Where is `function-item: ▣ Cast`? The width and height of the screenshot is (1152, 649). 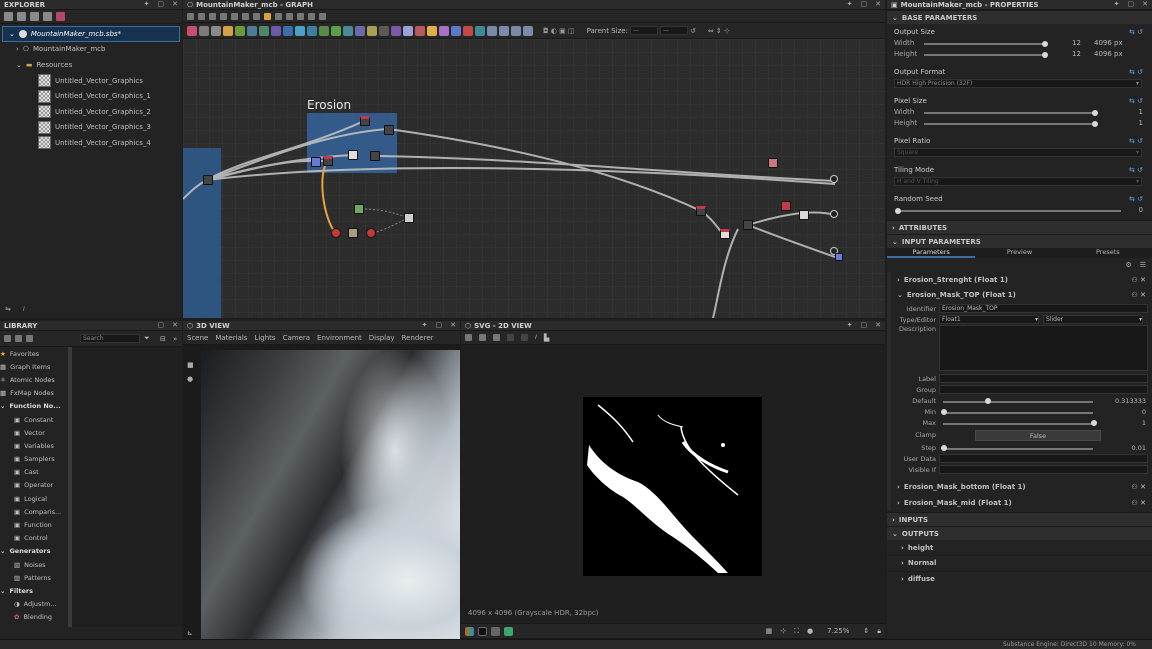
function-item: ▣ Cast is located at coordinates (33, 472).